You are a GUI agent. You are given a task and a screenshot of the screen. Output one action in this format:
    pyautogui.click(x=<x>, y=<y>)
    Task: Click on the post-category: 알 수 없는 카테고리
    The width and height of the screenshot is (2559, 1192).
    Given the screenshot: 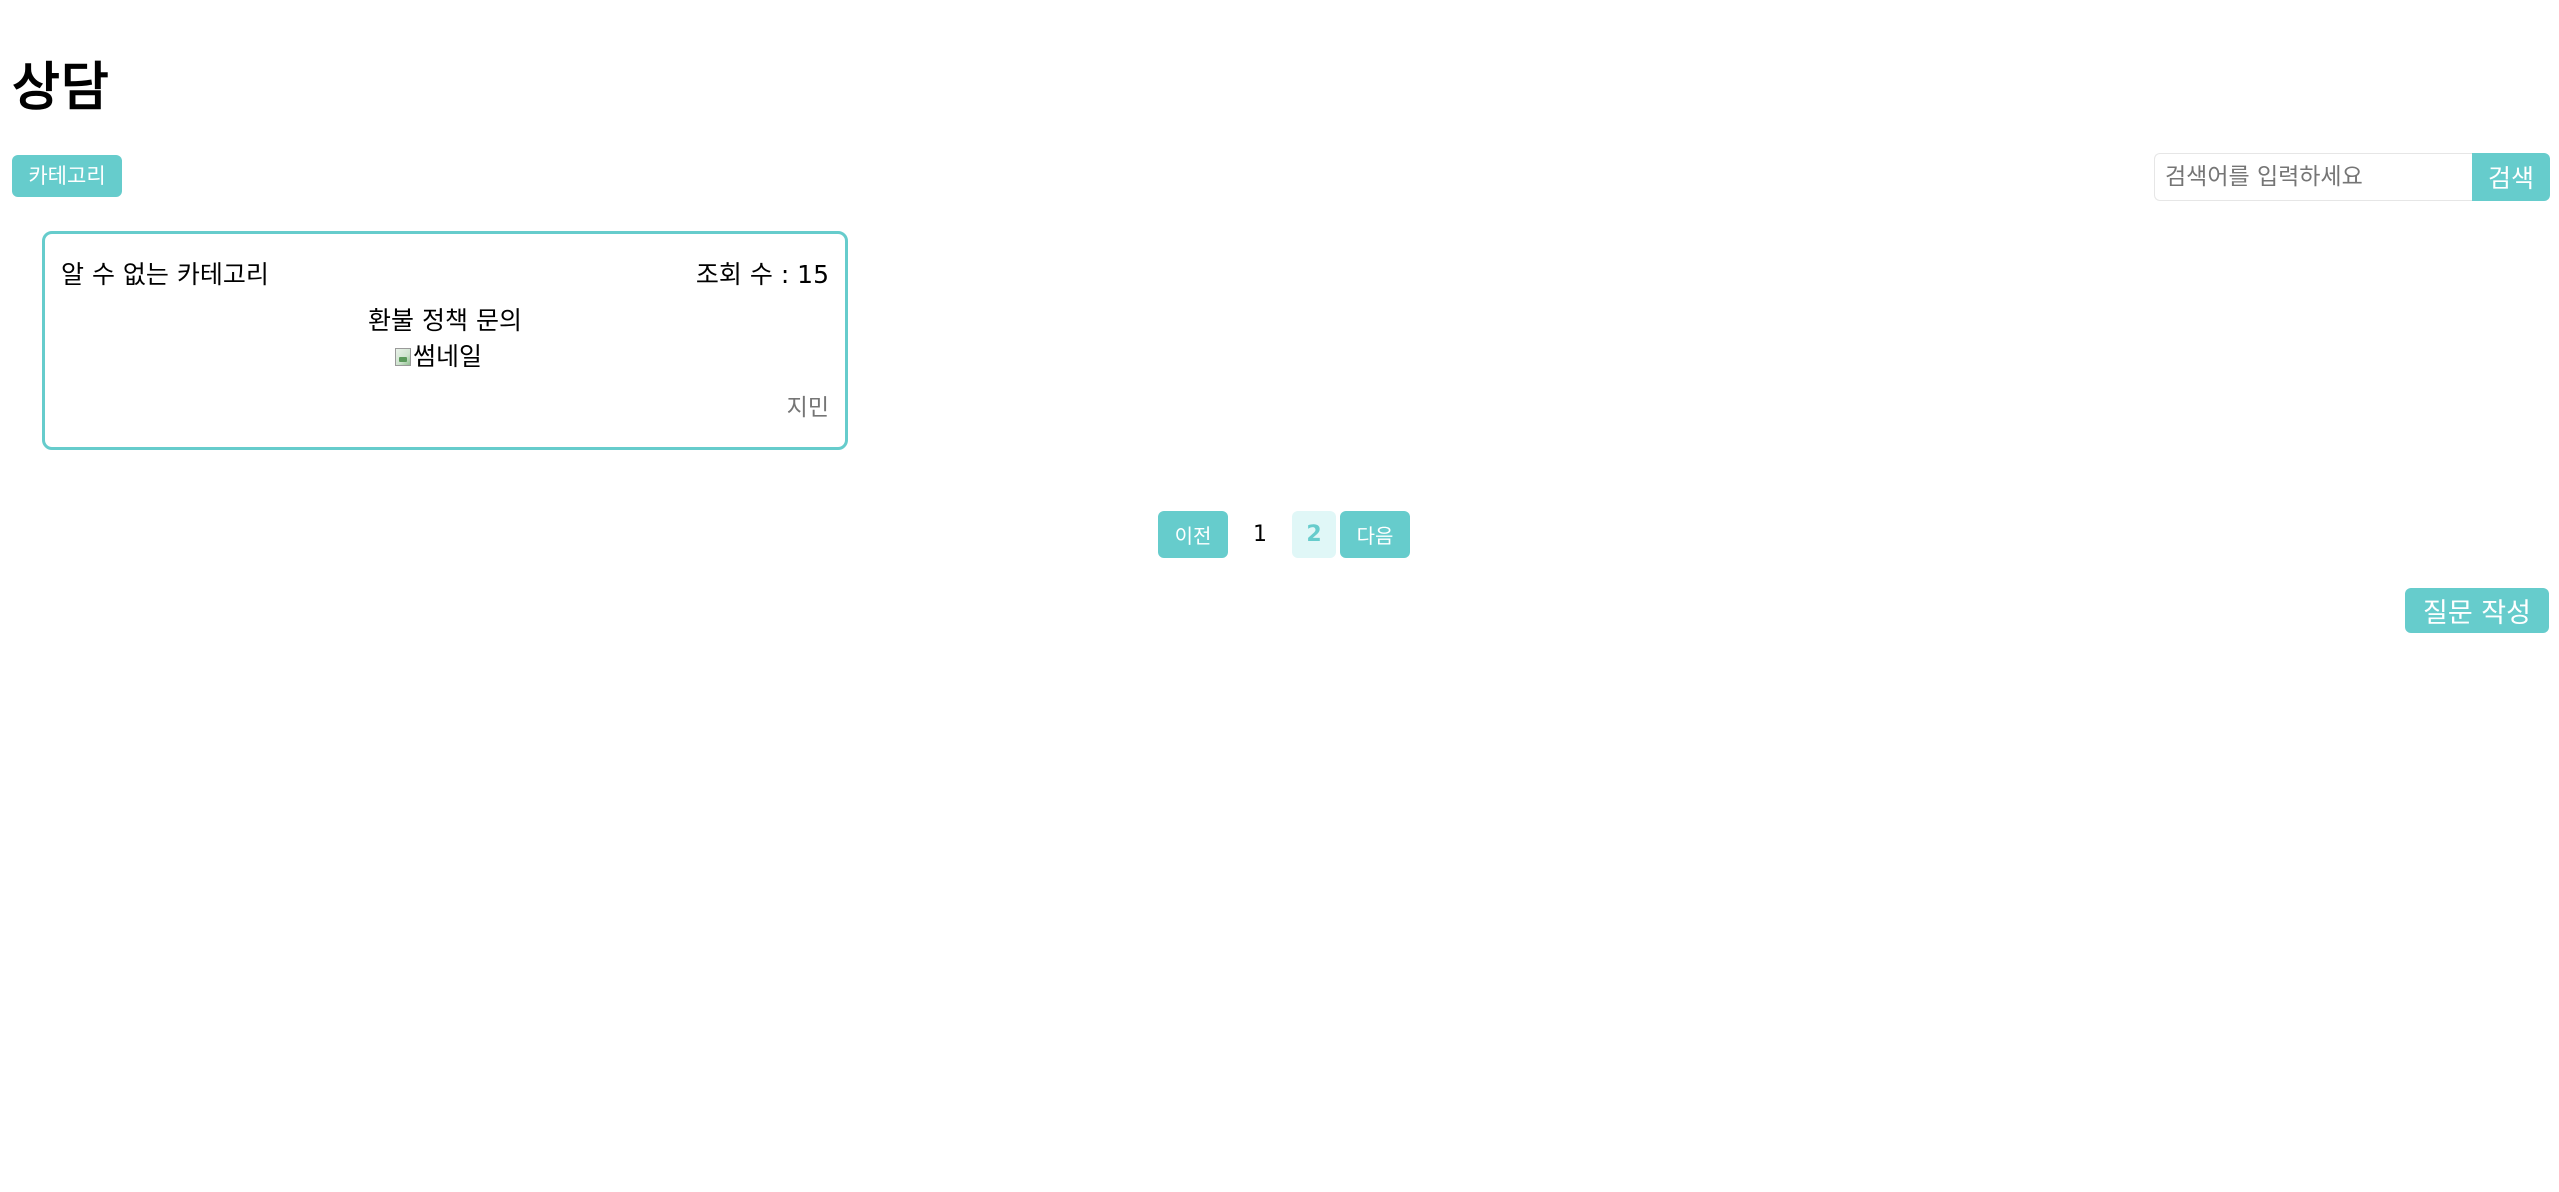 What is the action you would take?
    pyautogui.click(x=165, y=274)
    